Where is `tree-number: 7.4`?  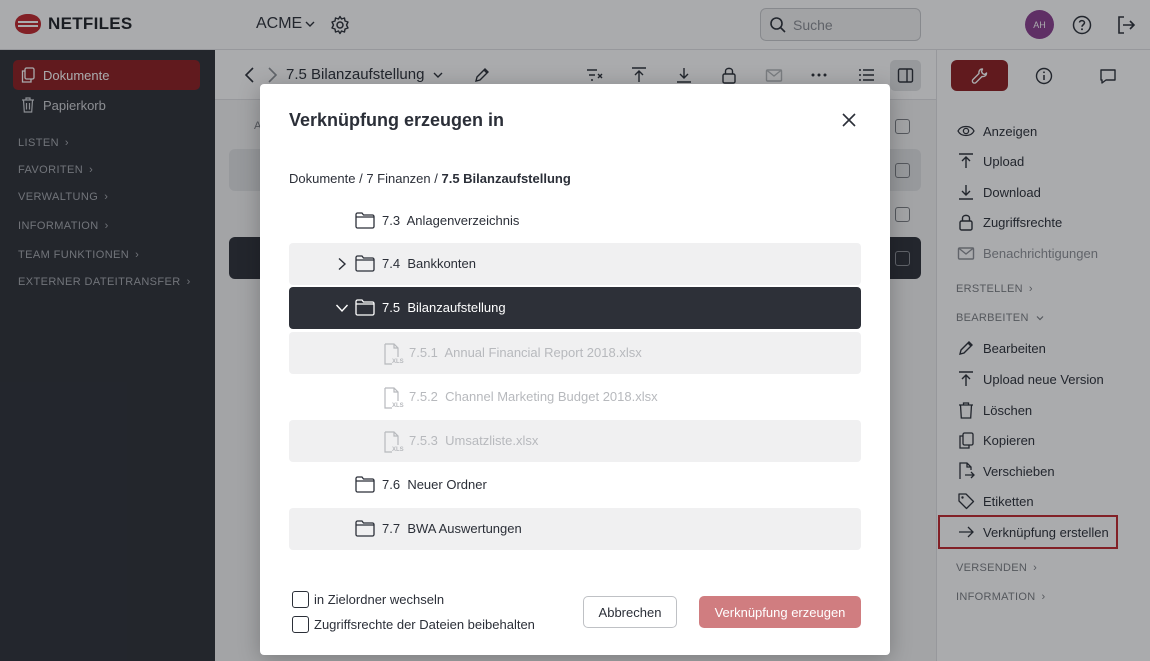 tree-number: 7.4 is located at coordinates (391, 263).